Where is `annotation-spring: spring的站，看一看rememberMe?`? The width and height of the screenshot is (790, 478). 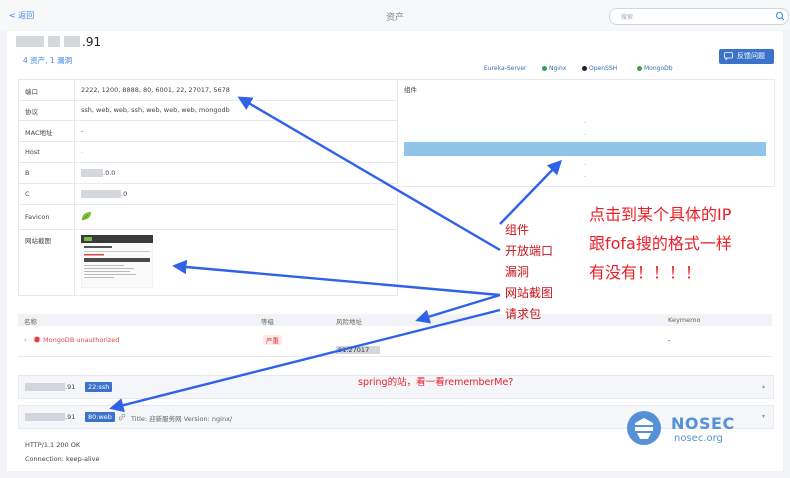 annotation-spring: spring的站，看一看rememberMe? is located at coordinates (436, 382).